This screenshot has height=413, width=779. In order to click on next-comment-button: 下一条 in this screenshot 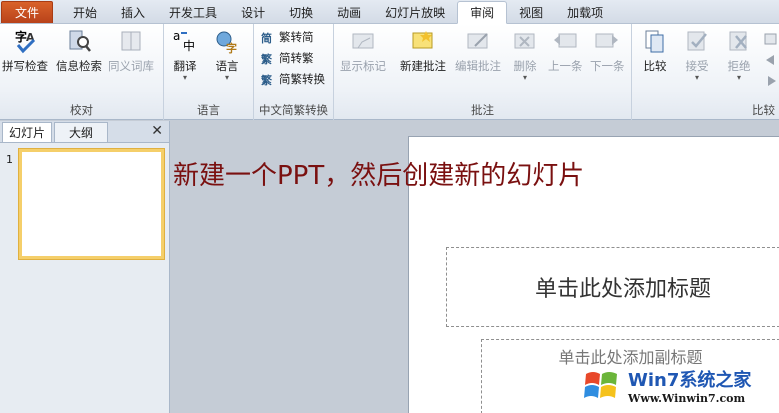, I will do `click(607, 59)`.